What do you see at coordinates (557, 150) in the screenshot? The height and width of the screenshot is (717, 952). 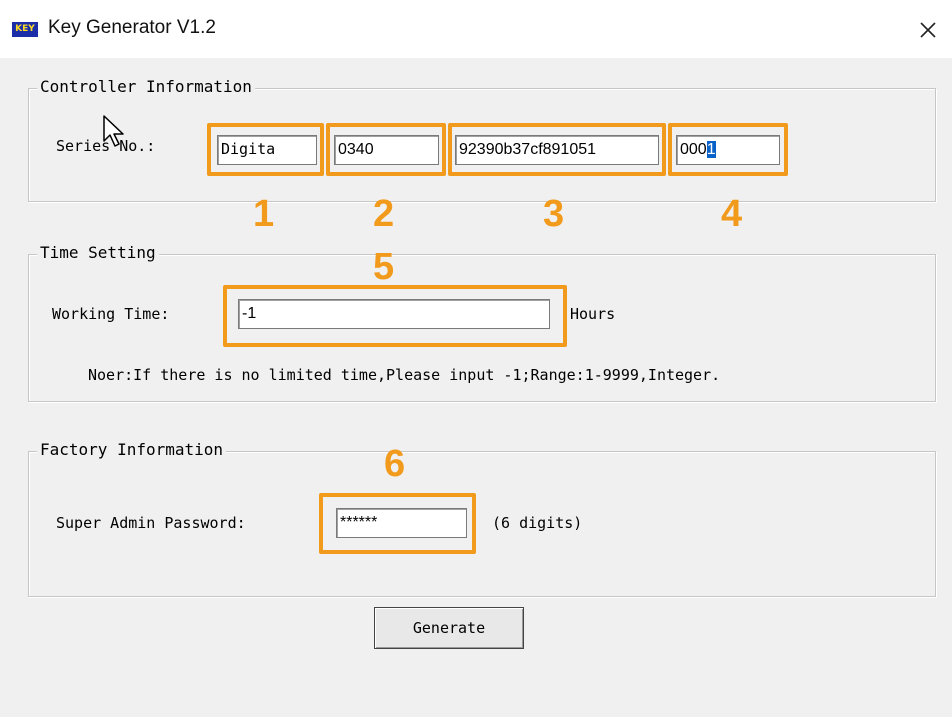 I see `series-field-3: 92390b37cf891051` at bounding box center [557, 150].